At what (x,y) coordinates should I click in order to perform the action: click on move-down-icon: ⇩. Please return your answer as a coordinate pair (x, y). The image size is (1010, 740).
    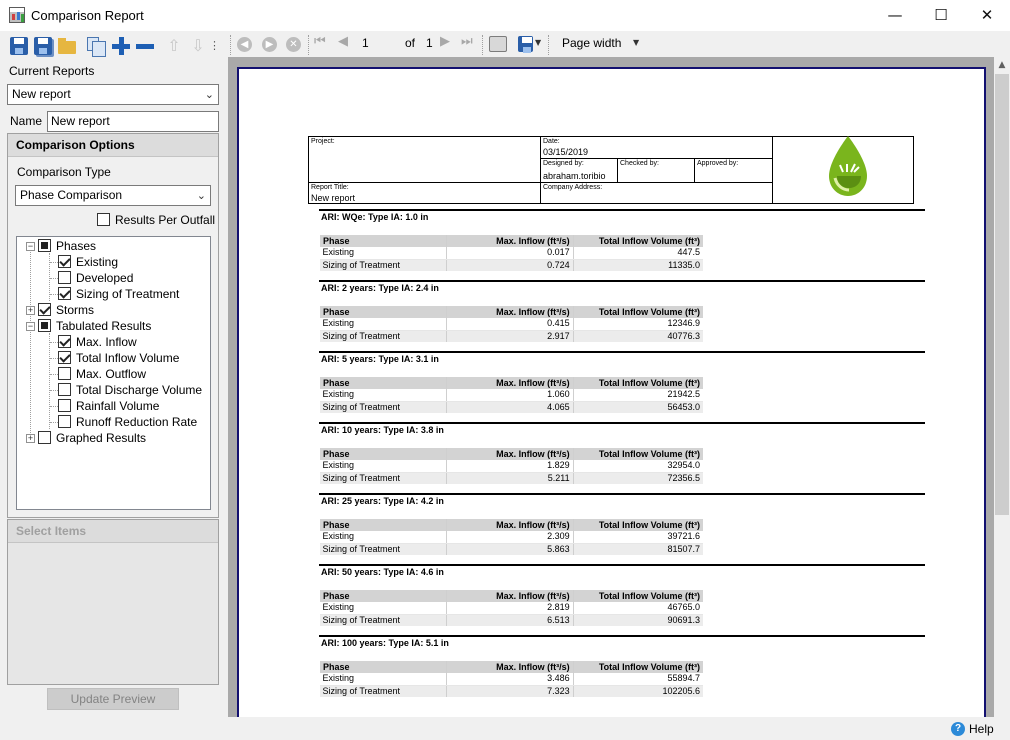
    Looking at the image, I should click on (198, 46).